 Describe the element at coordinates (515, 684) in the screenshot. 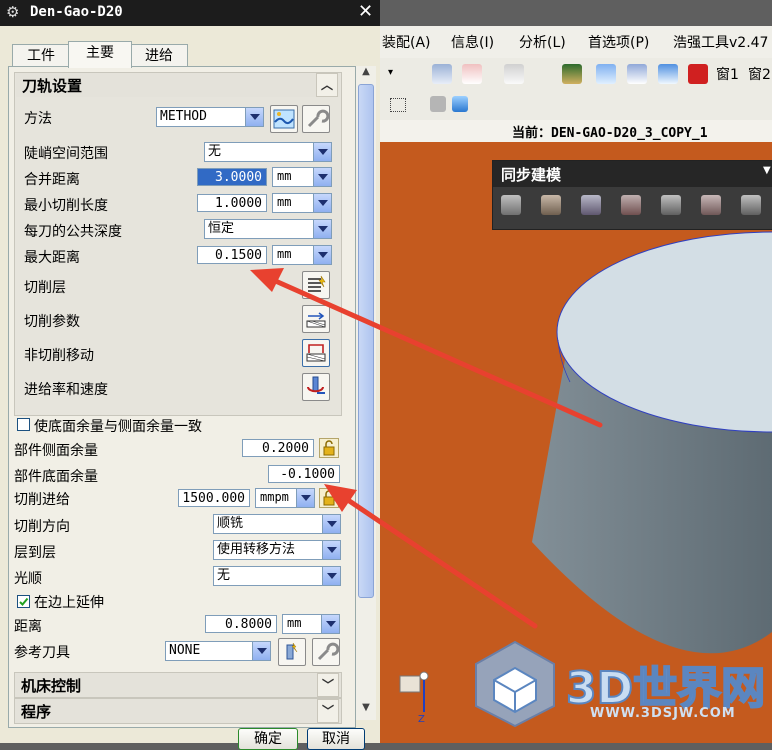

I see `watermark-logo-icon` at that location.